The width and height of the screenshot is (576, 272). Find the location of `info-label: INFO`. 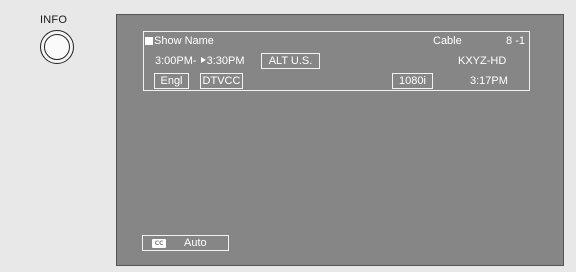

info-label: INFO is located at coordinates (54, 20).